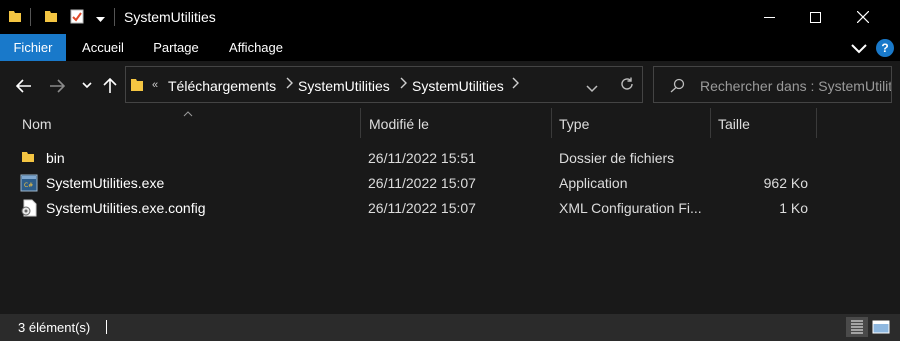 This screenshot has width=900, height=341. What do you see at coordinates (366, 158) in the screenshot?
I see `file-row: bin 26/11/2022 15:51 Dossier de fichiers` at bounding box center [366, 158].